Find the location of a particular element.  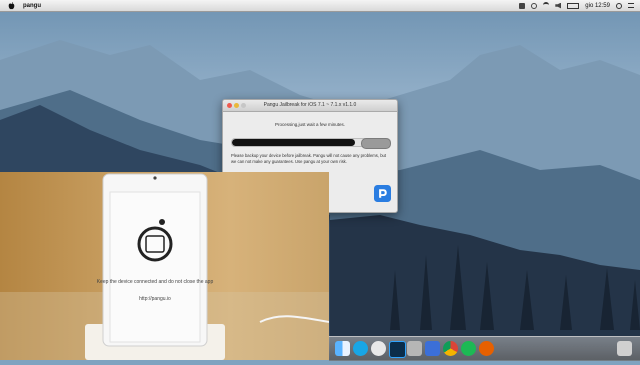

status-icons is located at coordinates (534, 5).